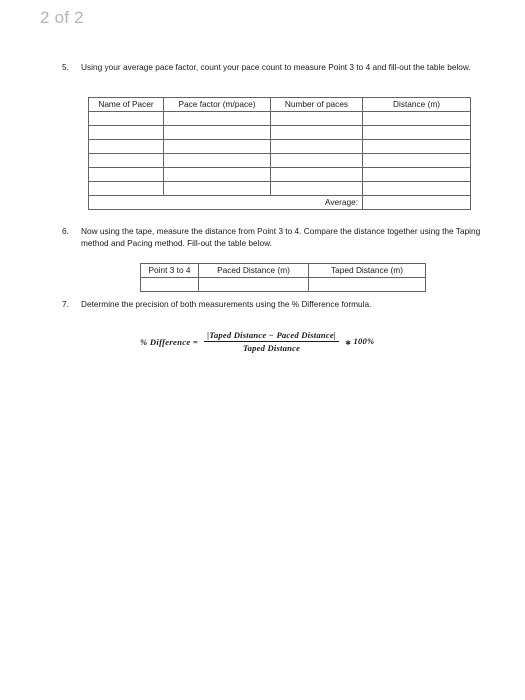  Describe the element at coordinates (65, 231) in the screenshot. I see `list-item-6-marker: 6.` at that location.